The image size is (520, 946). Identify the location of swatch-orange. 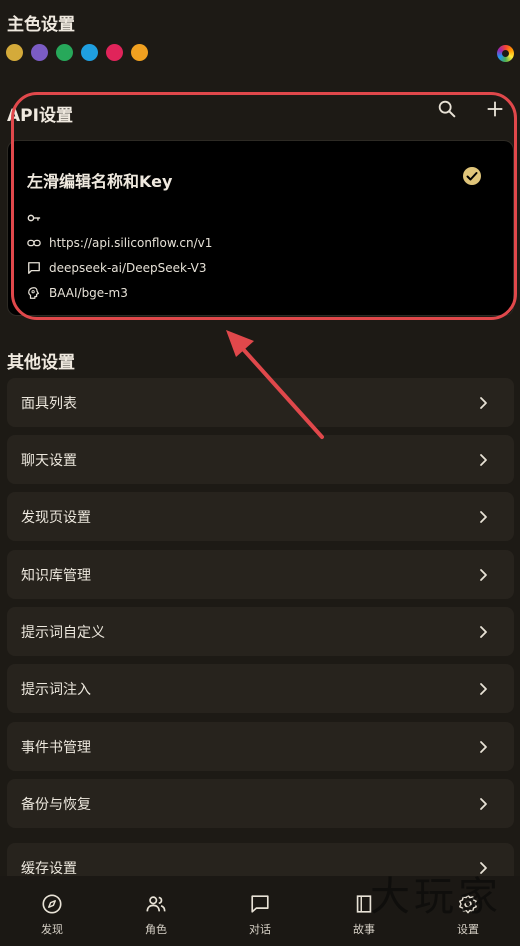
(139, 52).